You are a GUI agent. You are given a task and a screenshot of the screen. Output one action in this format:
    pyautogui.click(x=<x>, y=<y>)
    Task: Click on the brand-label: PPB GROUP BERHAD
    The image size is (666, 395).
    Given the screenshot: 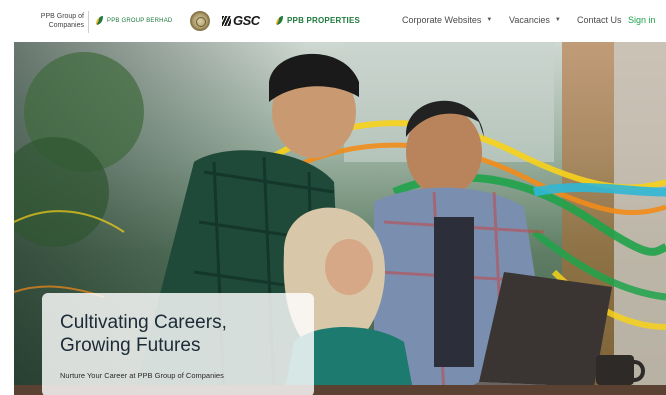 What is the action you would take?
    pyautogui.click(x=140, y=20)
    